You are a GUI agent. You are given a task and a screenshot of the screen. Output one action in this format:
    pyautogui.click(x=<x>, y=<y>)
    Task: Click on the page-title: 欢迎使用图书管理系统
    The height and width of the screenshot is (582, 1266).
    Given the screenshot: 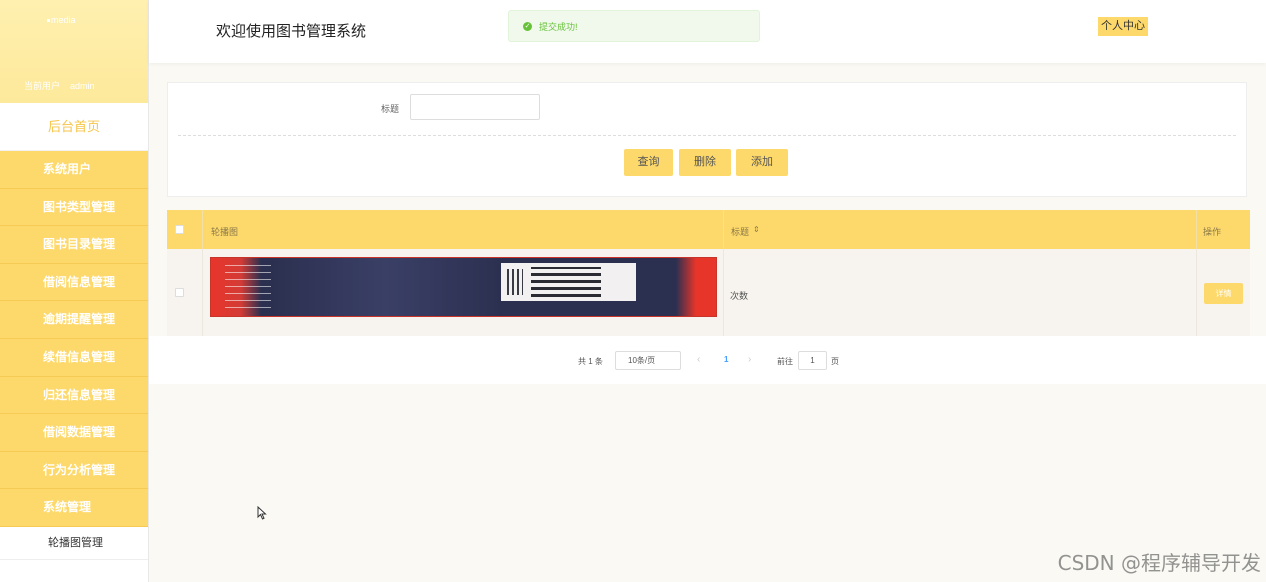 What is the action you would take?
    pyautogui.click(x=291, y=31)
    